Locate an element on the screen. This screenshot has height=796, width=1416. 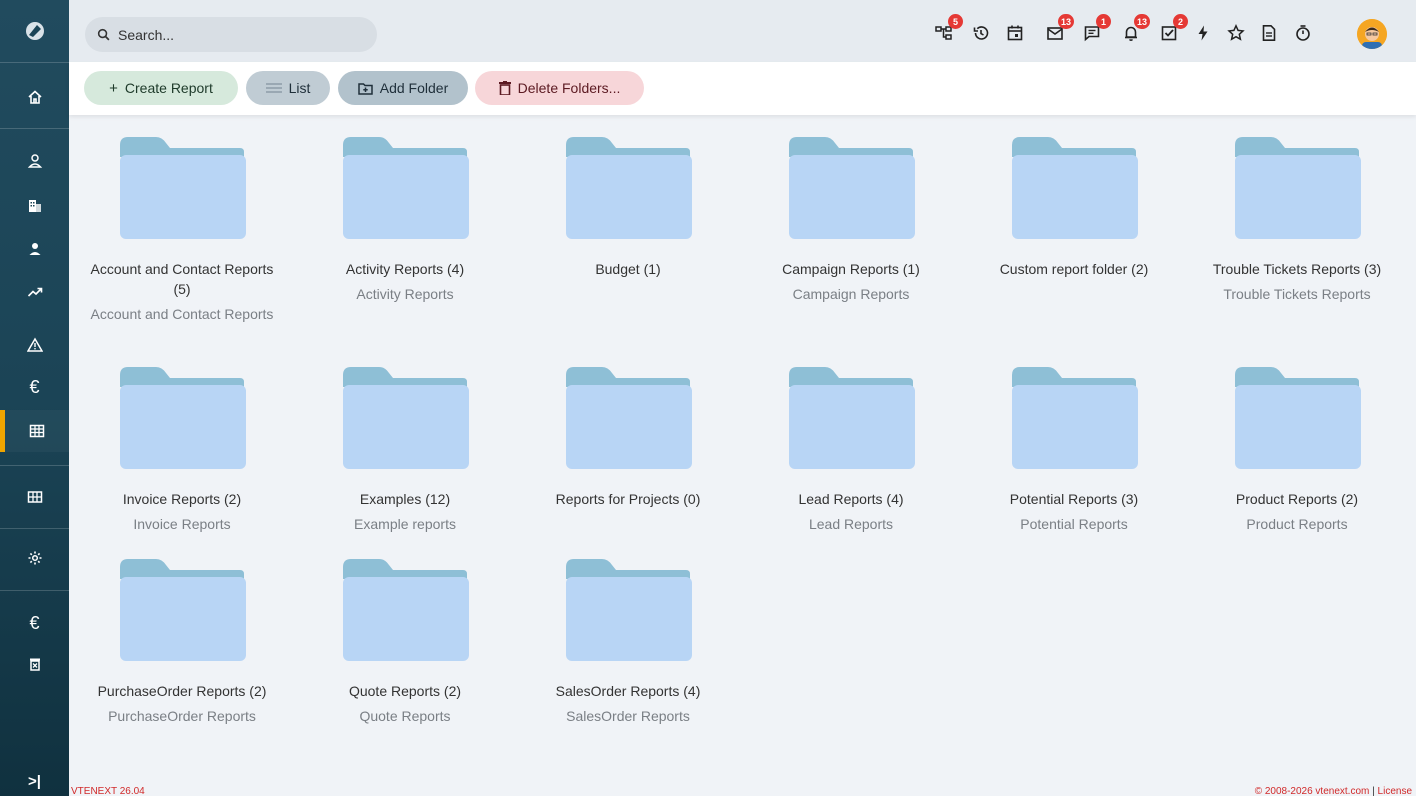
timer-icon is located at coordinates (1303, 33).